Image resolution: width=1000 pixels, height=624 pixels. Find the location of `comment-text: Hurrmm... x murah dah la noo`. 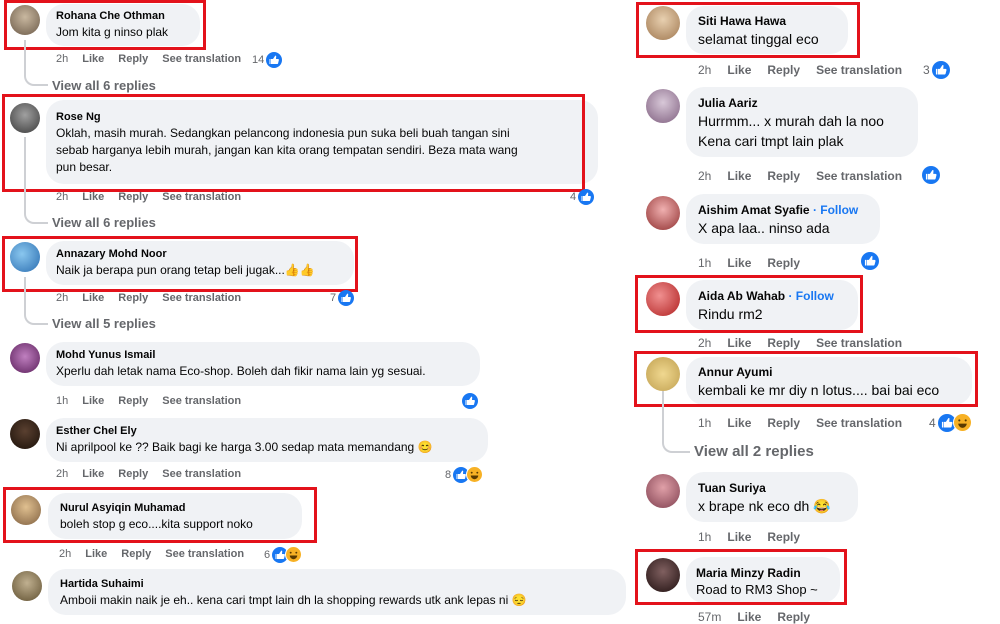

comment-text: Hurrmm... x murah dah la noo is located at coordinates (791, 121).